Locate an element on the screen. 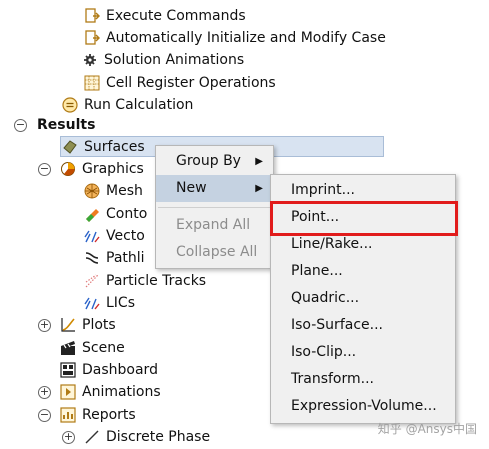 This screenshot has height=449, width=489. tree-item-graphics: Graphics is located at coordinates (102, 169).